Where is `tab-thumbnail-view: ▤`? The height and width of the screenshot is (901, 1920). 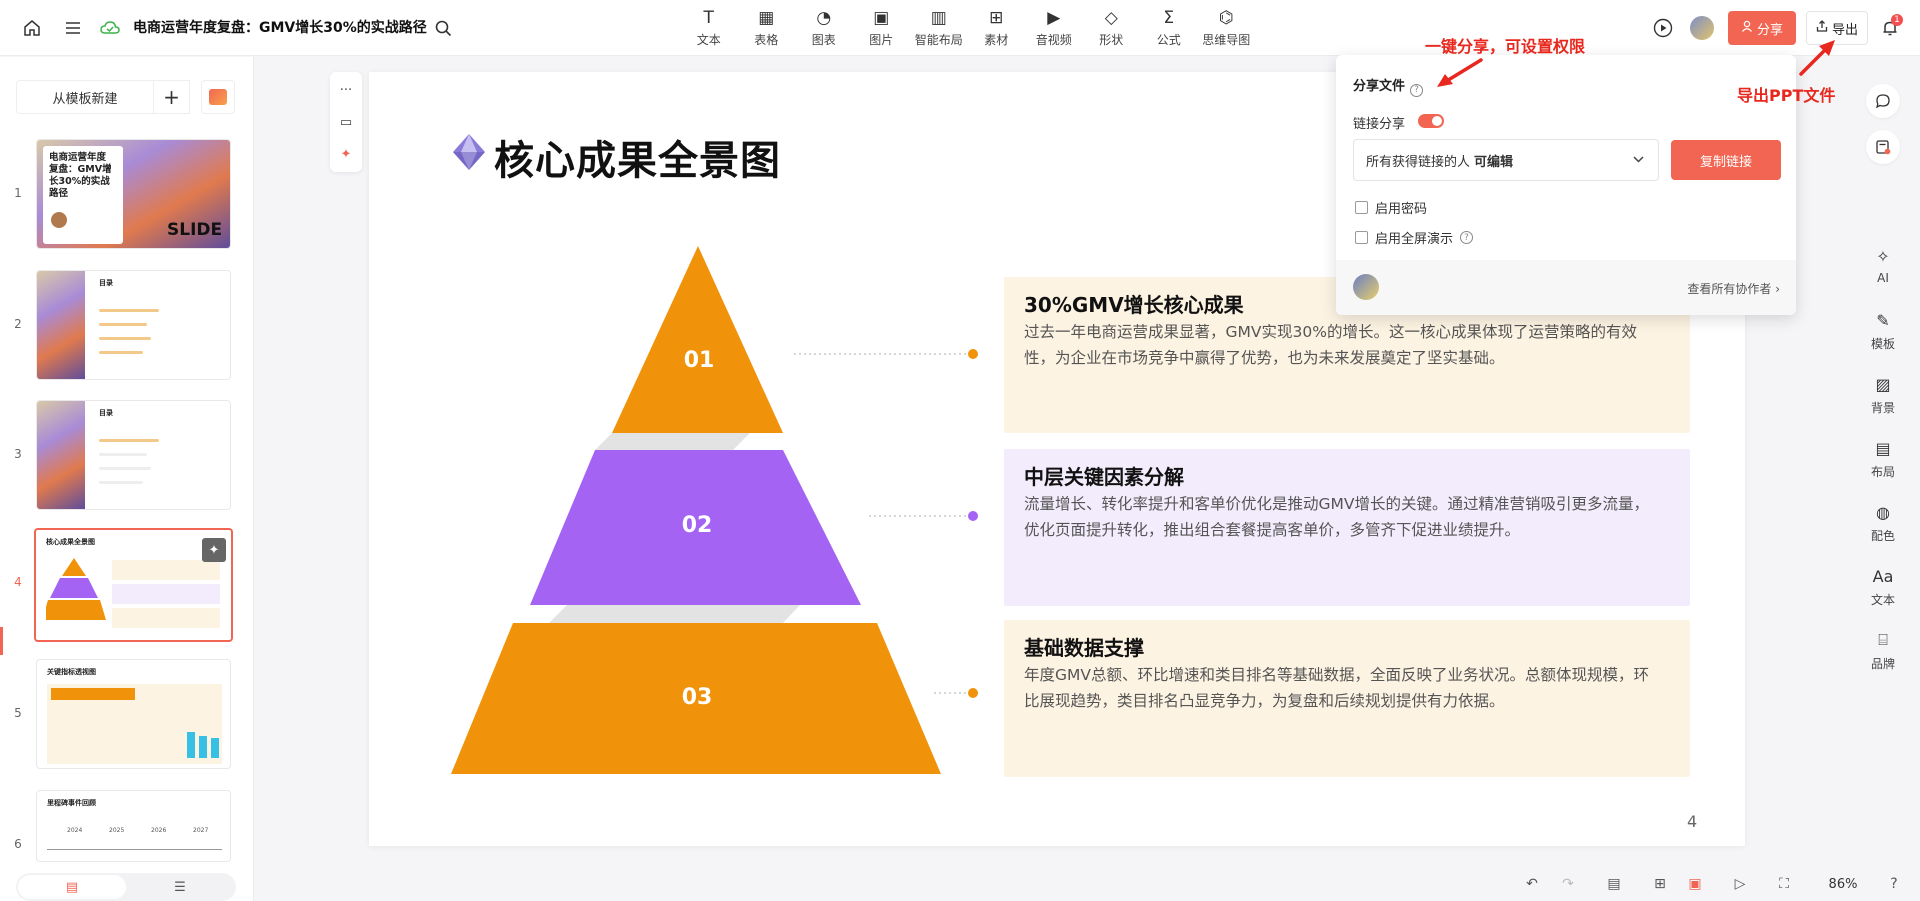
tab-thumbnail-view: ▤ is located at coordinates (72, 887).